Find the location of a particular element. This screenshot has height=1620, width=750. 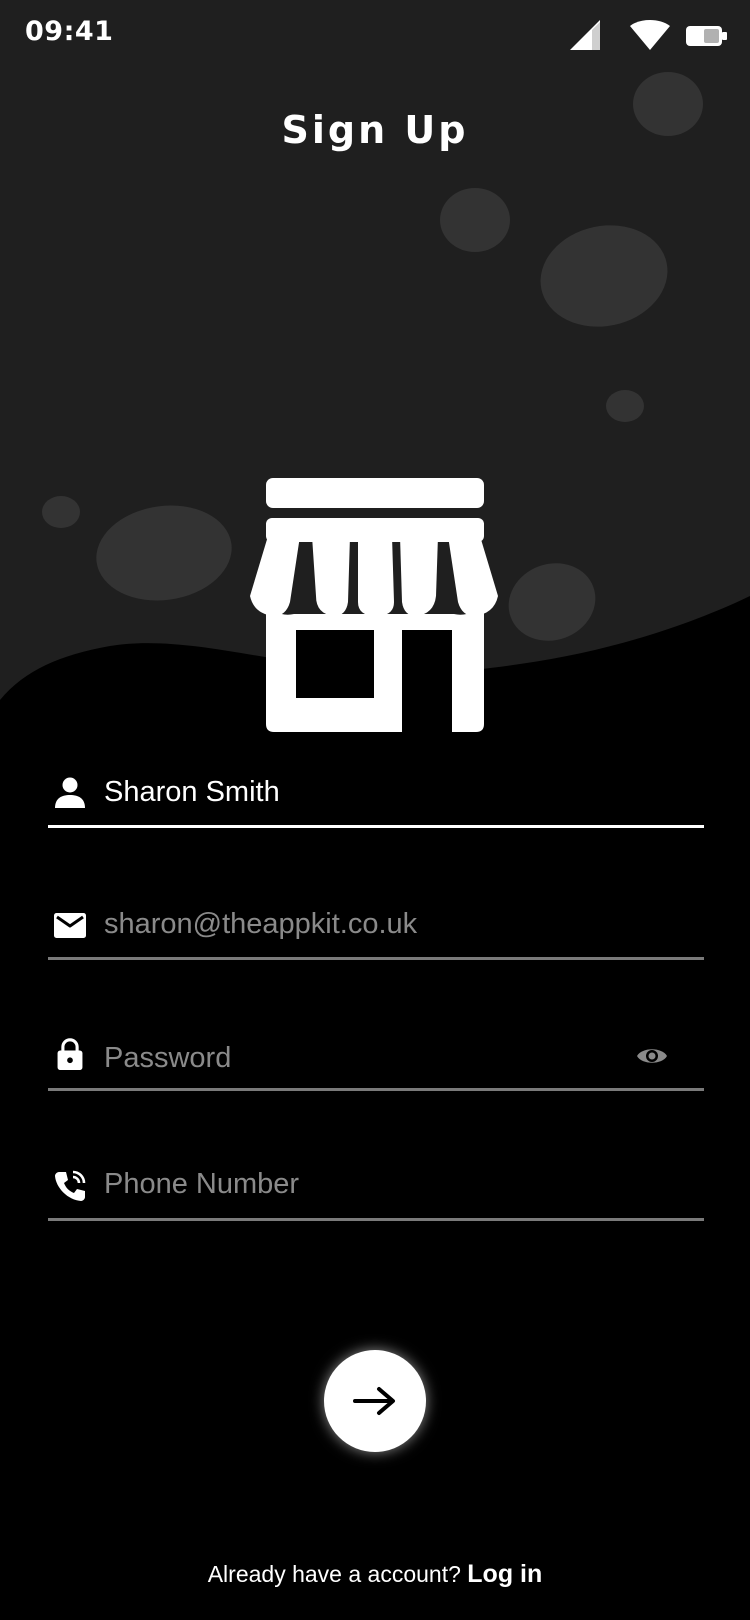

battery-icon is located at coordinates (706, 36).